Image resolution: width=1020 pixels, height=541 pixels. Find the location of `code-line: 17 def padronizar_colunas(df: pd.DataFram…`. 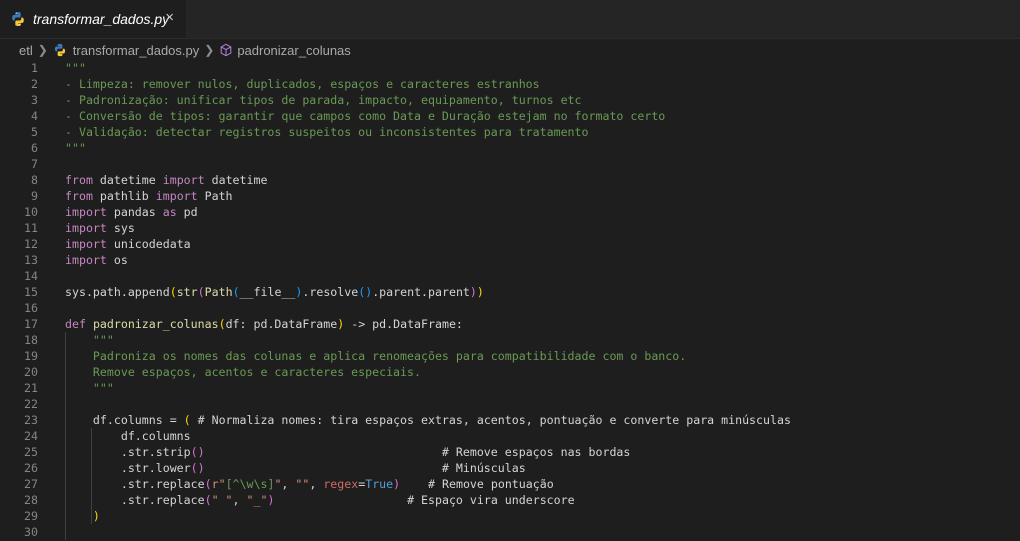

code-line: 17 def padronizar_colunas(df: pd.DataFram… is located at coordinates (510, 324).